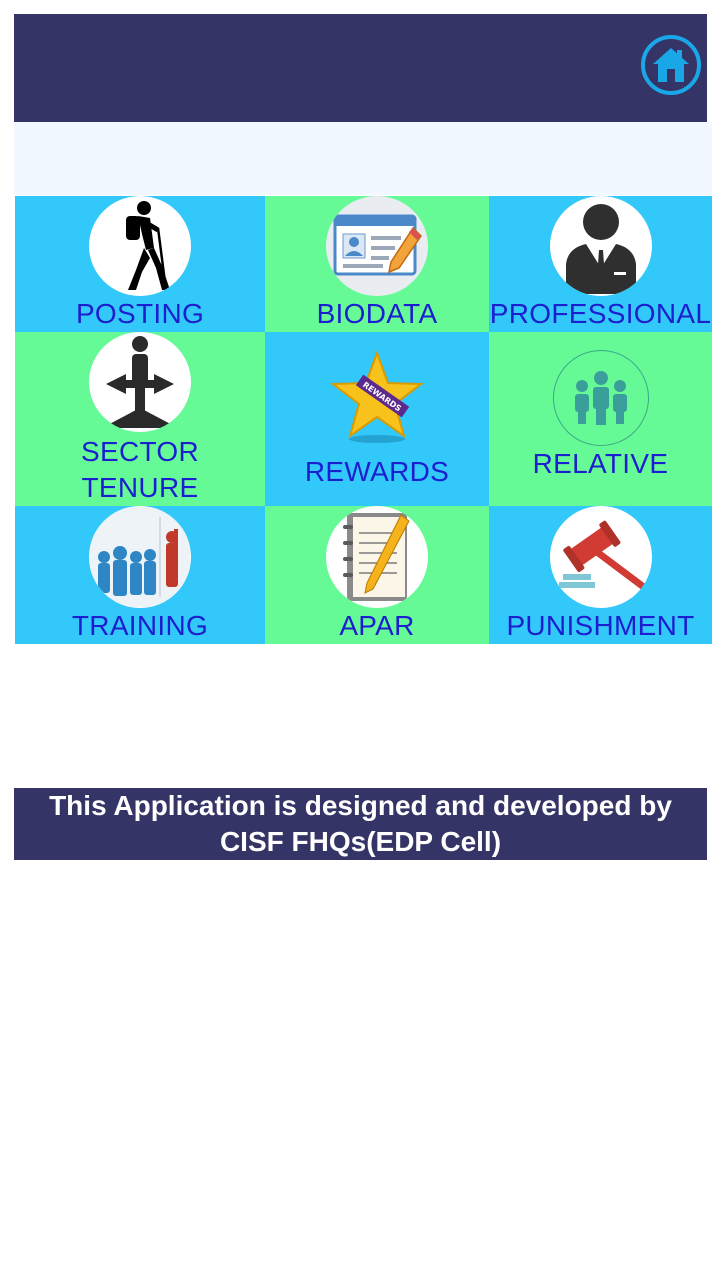 This screenshot has width=720, height=1280. What do you see at coordinates (377, 313) in the screenshot?
I see `biodata-label: BIODATA` at bounding box center [377, 313].